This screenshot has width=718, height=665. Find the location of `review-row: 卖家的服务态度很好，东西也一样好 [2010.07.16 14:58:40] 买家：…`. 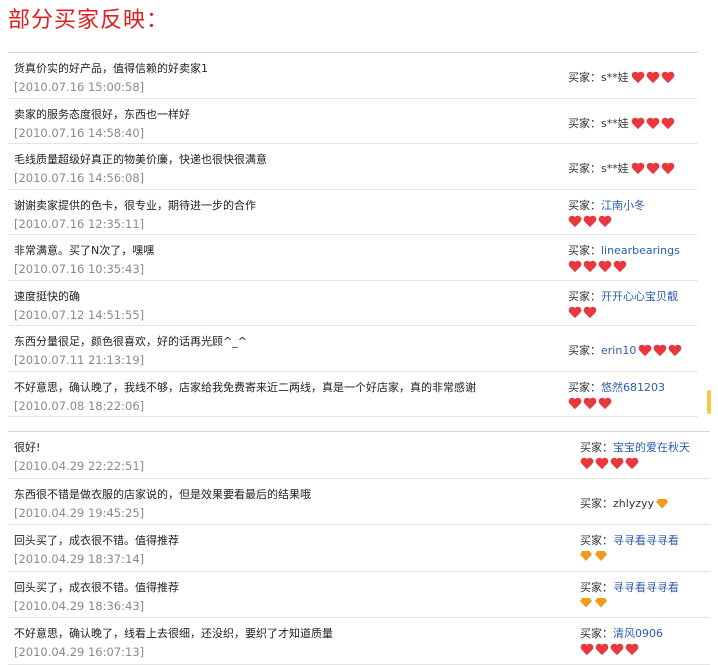

review-row: 卖家的服务态度很好，东西也一样好 [2010.07.16 14:58:40] 买家：… is located at coordinates (353, 121).